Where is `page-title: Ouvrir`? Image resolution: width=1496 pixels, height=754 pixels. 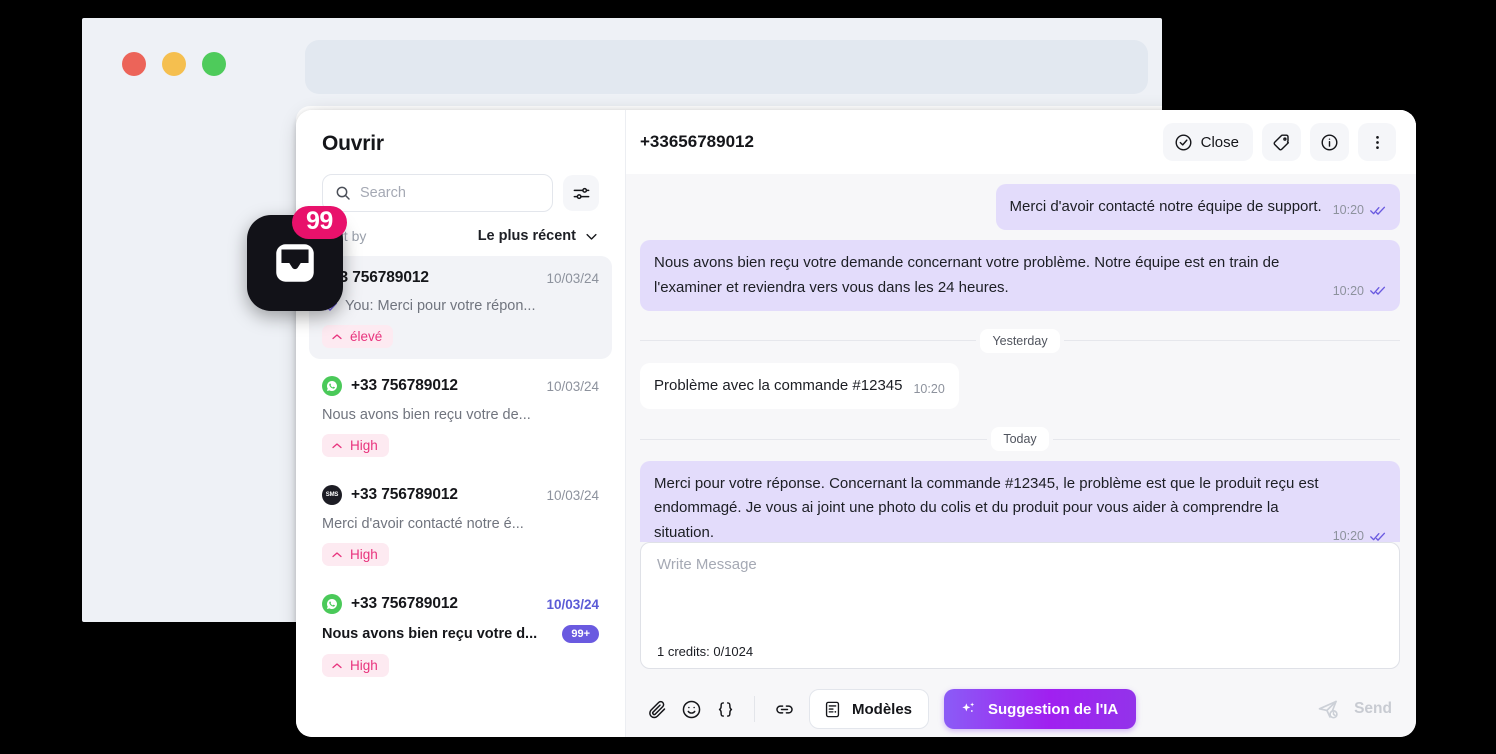
page-title: Ouvrir is located at coordinates (353, 143).